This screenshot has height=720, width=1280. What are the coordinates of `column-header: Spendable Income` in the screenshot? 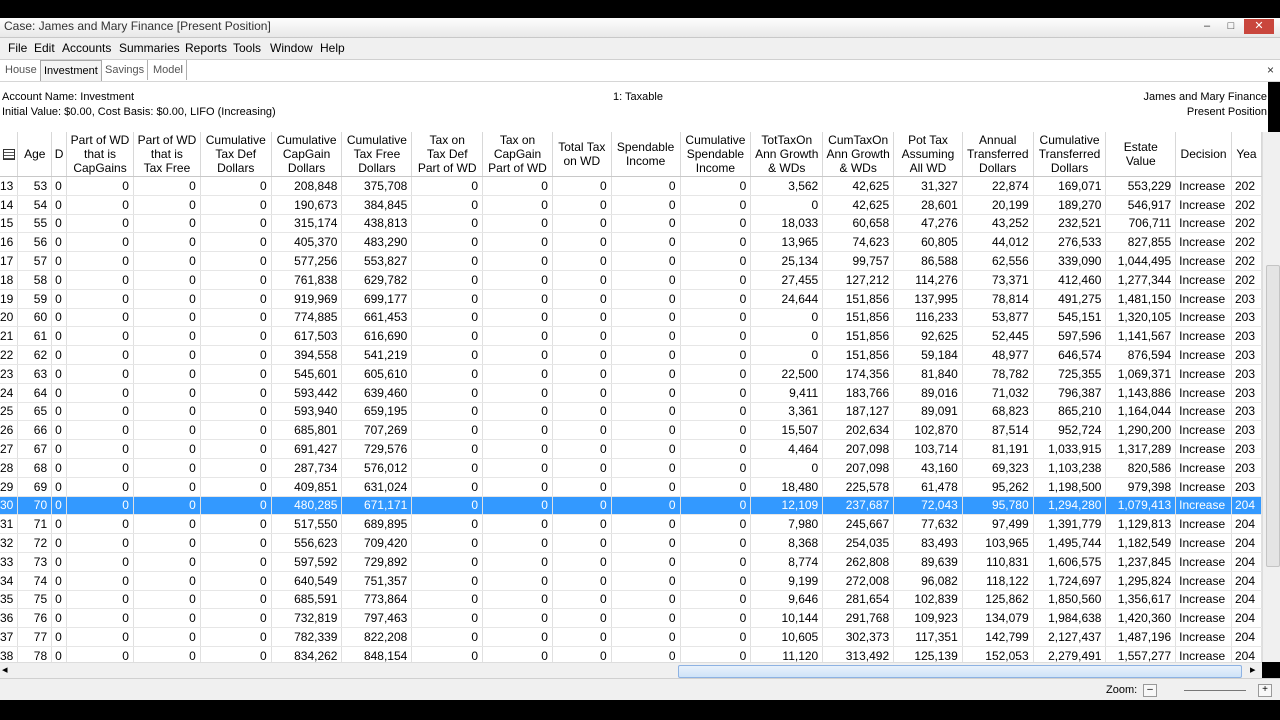 It's located at (646, 154).